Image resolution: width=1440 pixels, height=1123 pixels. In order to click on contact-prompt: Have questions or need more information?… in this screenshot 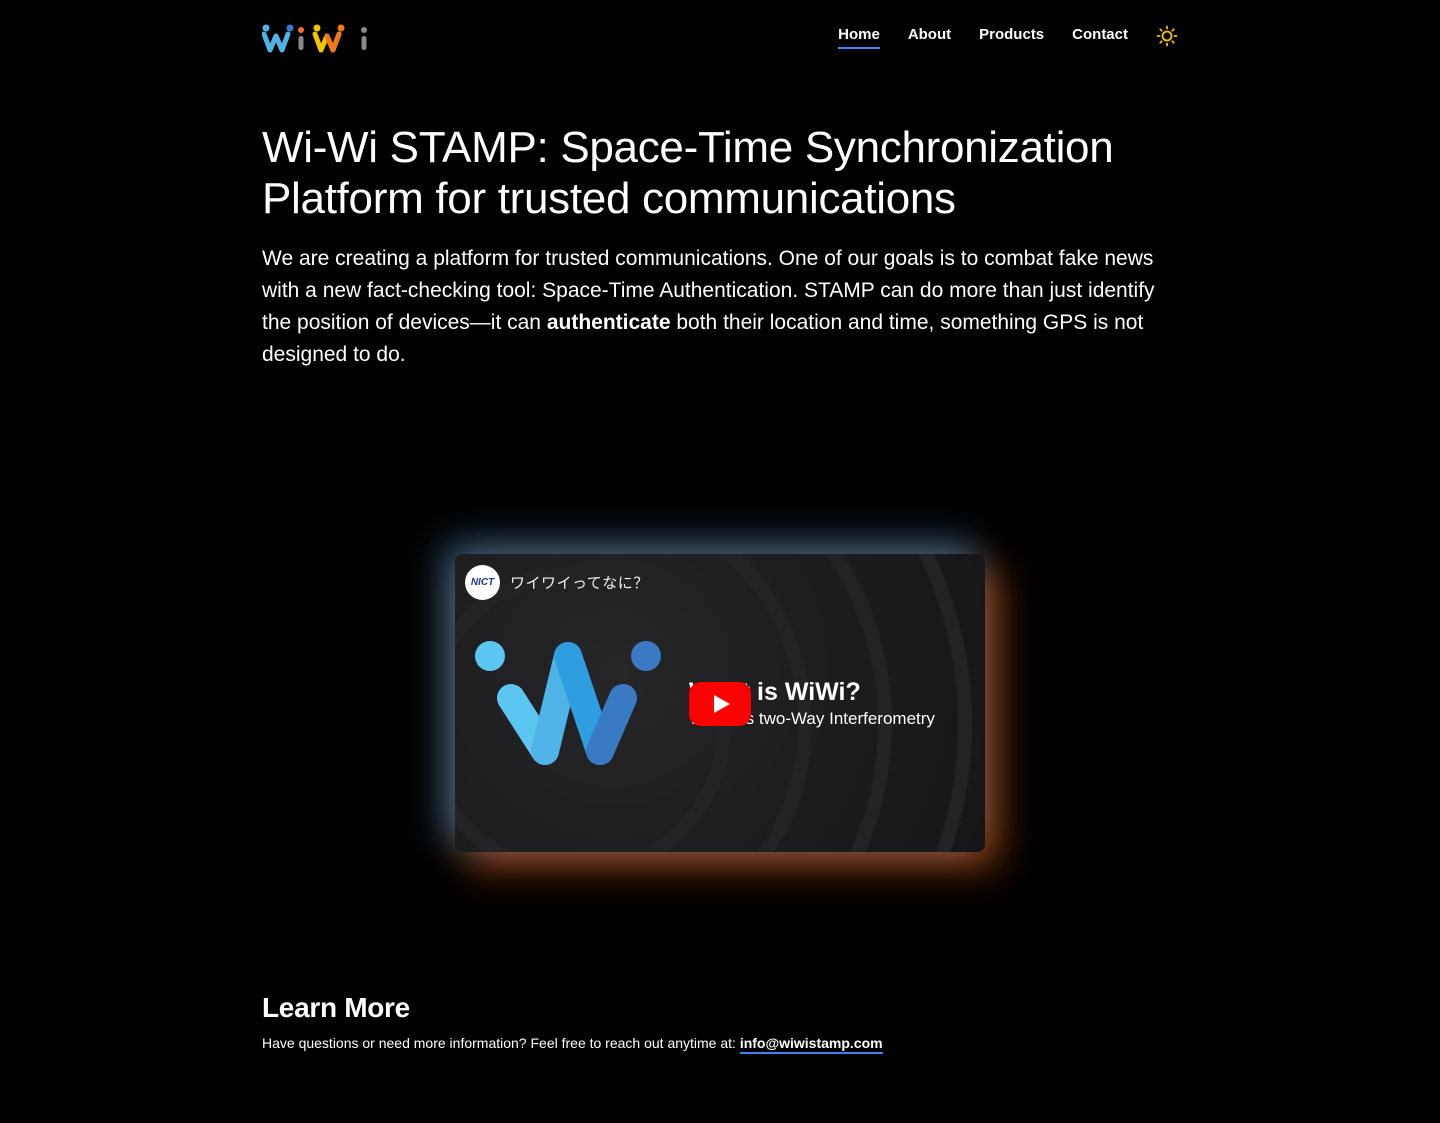, I will do `click(501, 1043)`.